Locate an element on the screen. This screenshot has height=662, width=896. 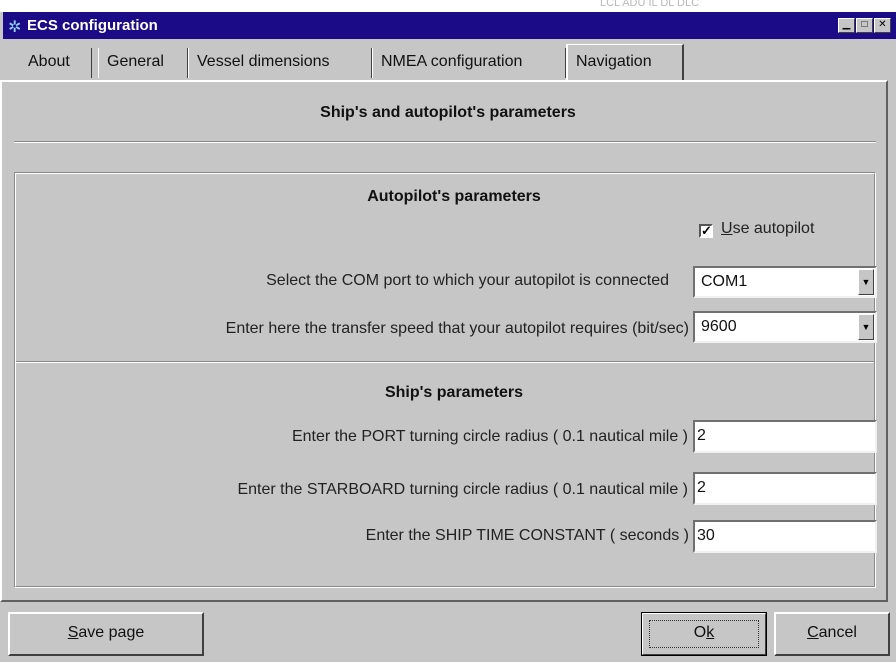
transfer-speed-select: 9600 ▼ is located at coordinates (785, 327).